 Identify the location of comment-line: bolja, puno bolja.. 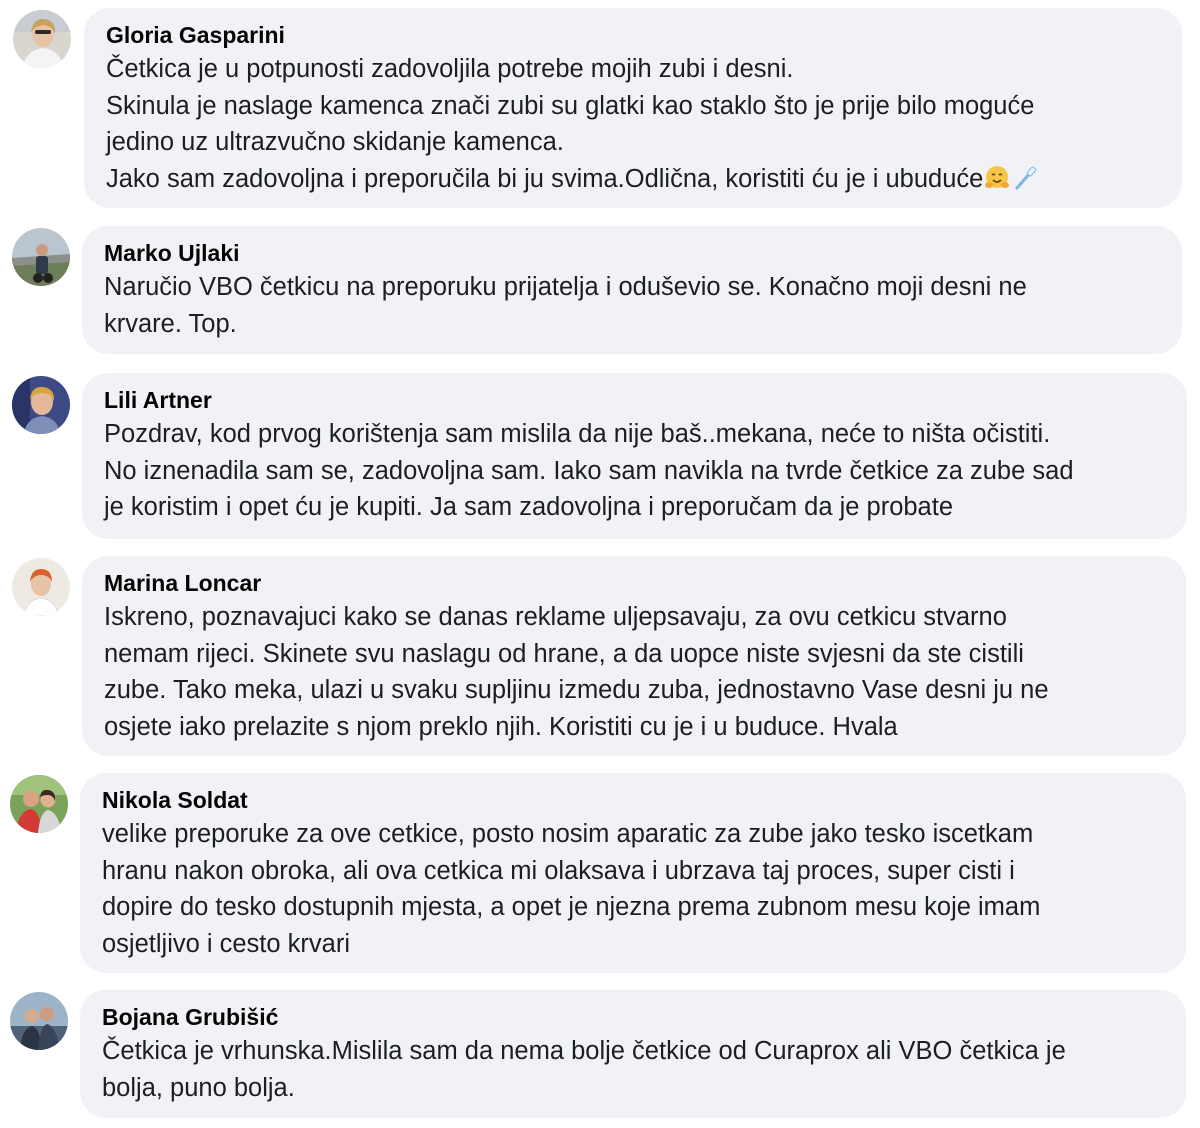
(198, 1087).